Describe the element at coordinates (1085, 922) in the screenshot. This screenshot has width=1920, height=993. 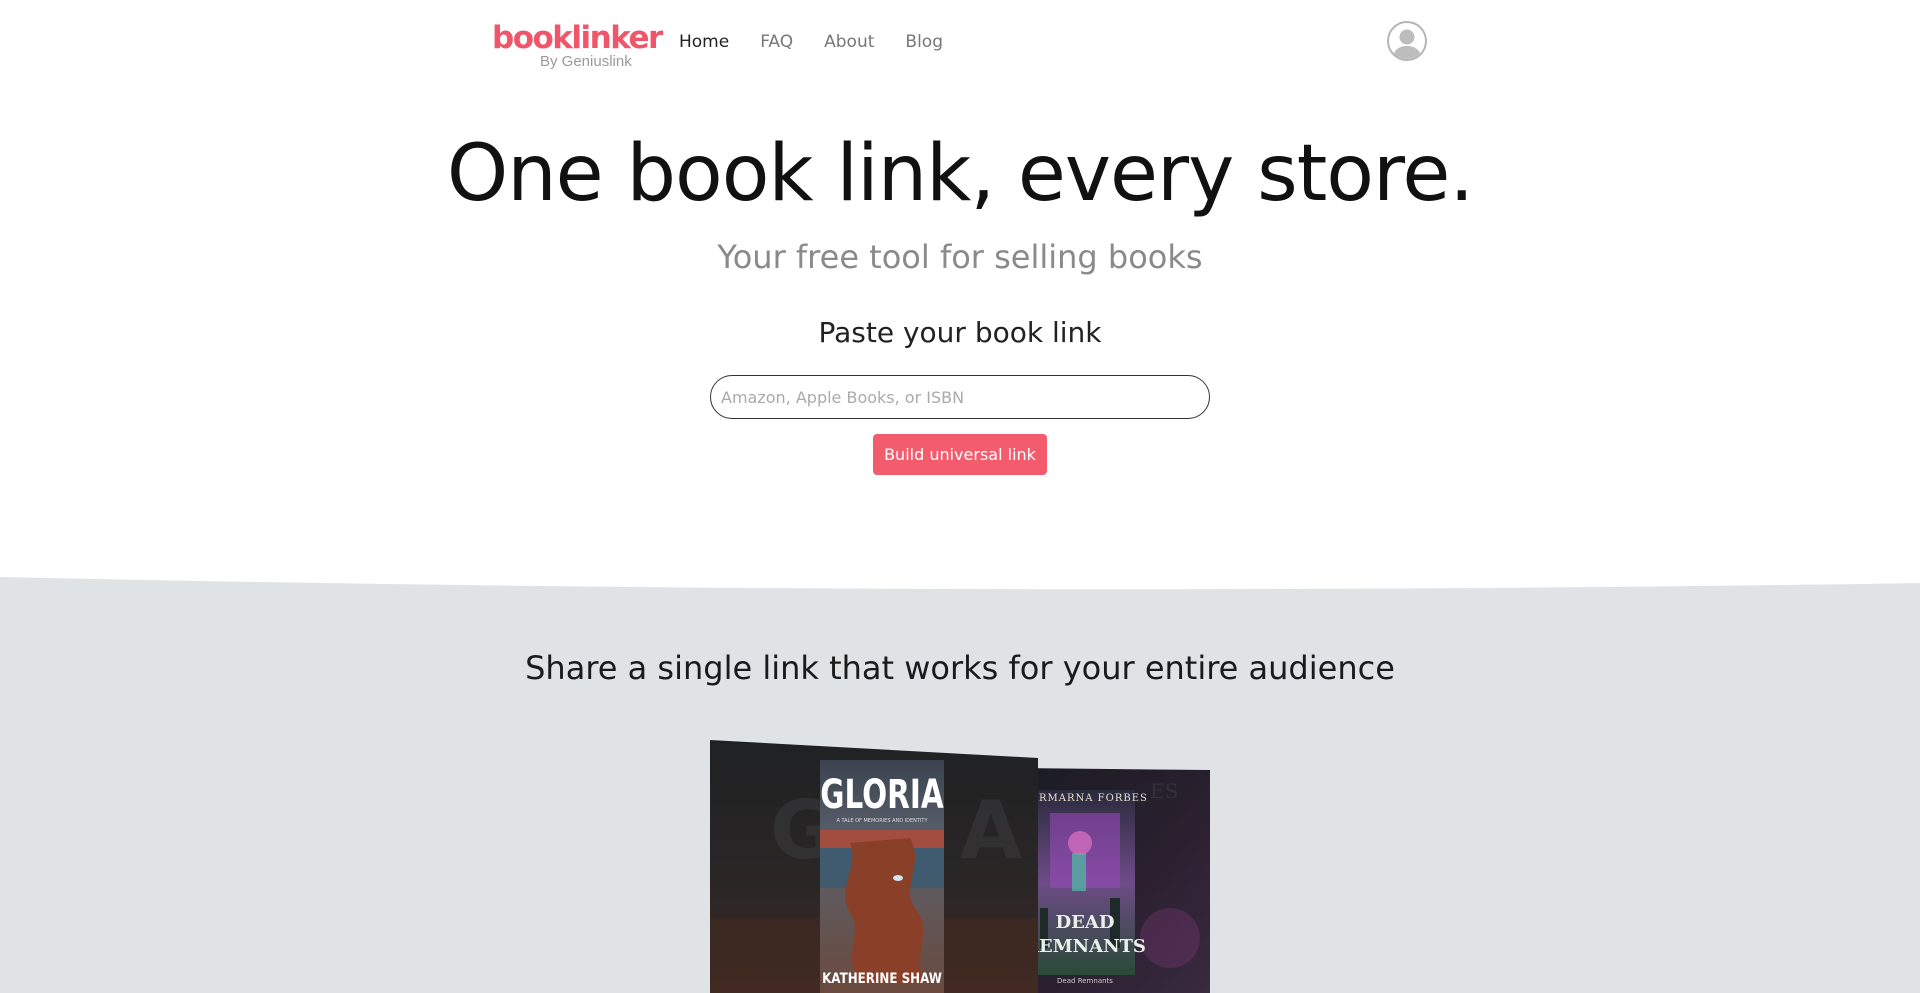
I see `svg-text: DEAD` at that location.